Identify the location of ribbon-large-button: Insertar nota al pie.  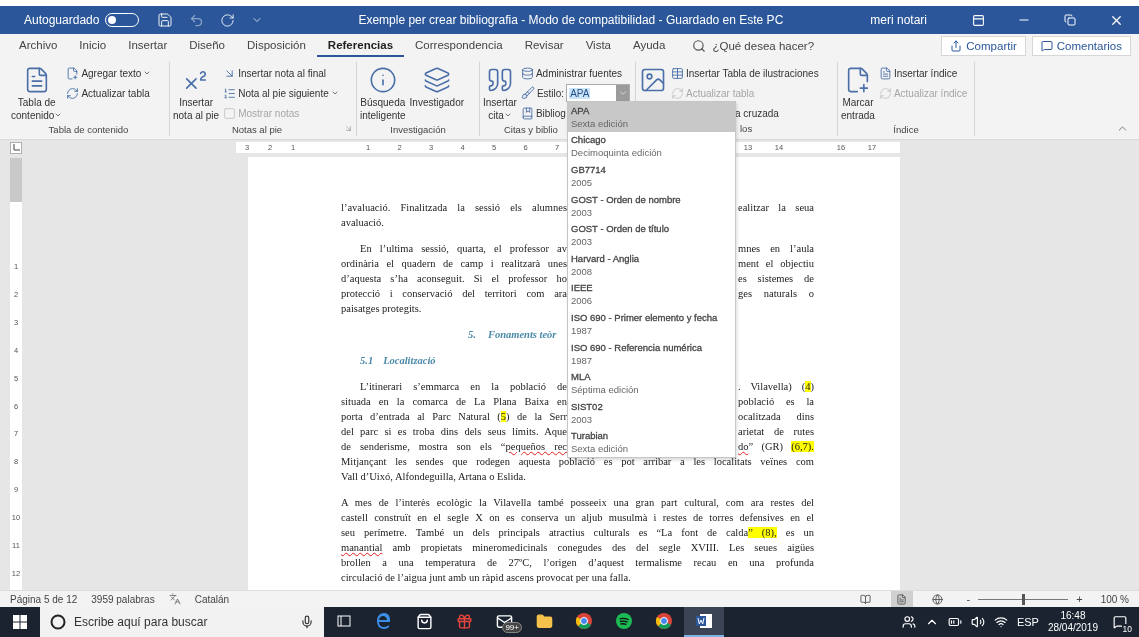
(196, 93).